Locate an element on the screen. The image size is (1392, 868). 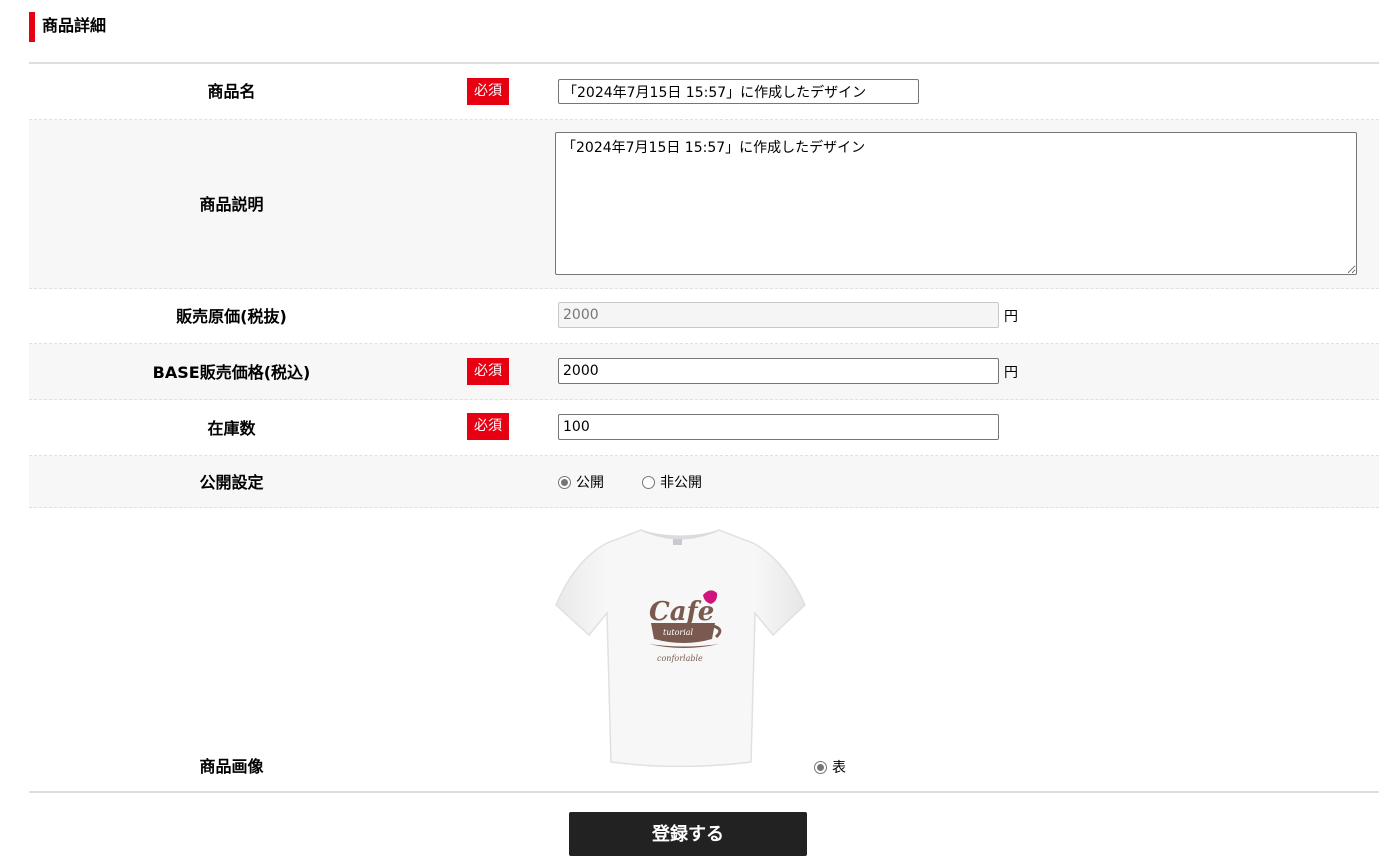
base-price-unit: 円 is located at coordinates (1011, 317).